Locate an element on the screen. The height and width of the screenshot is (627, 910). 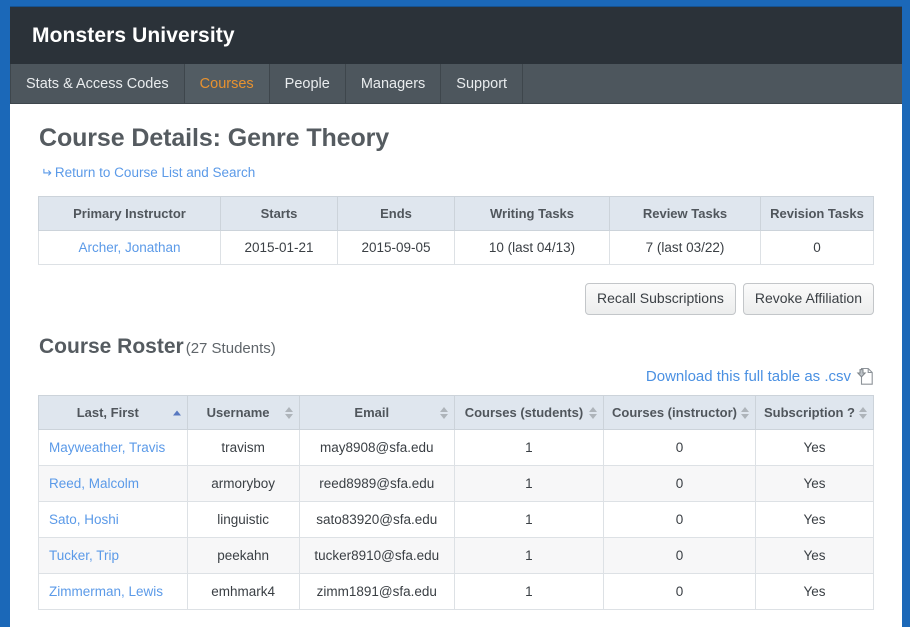
student-link: Zimmerman, Lewis is located at coordinates (106, 591).